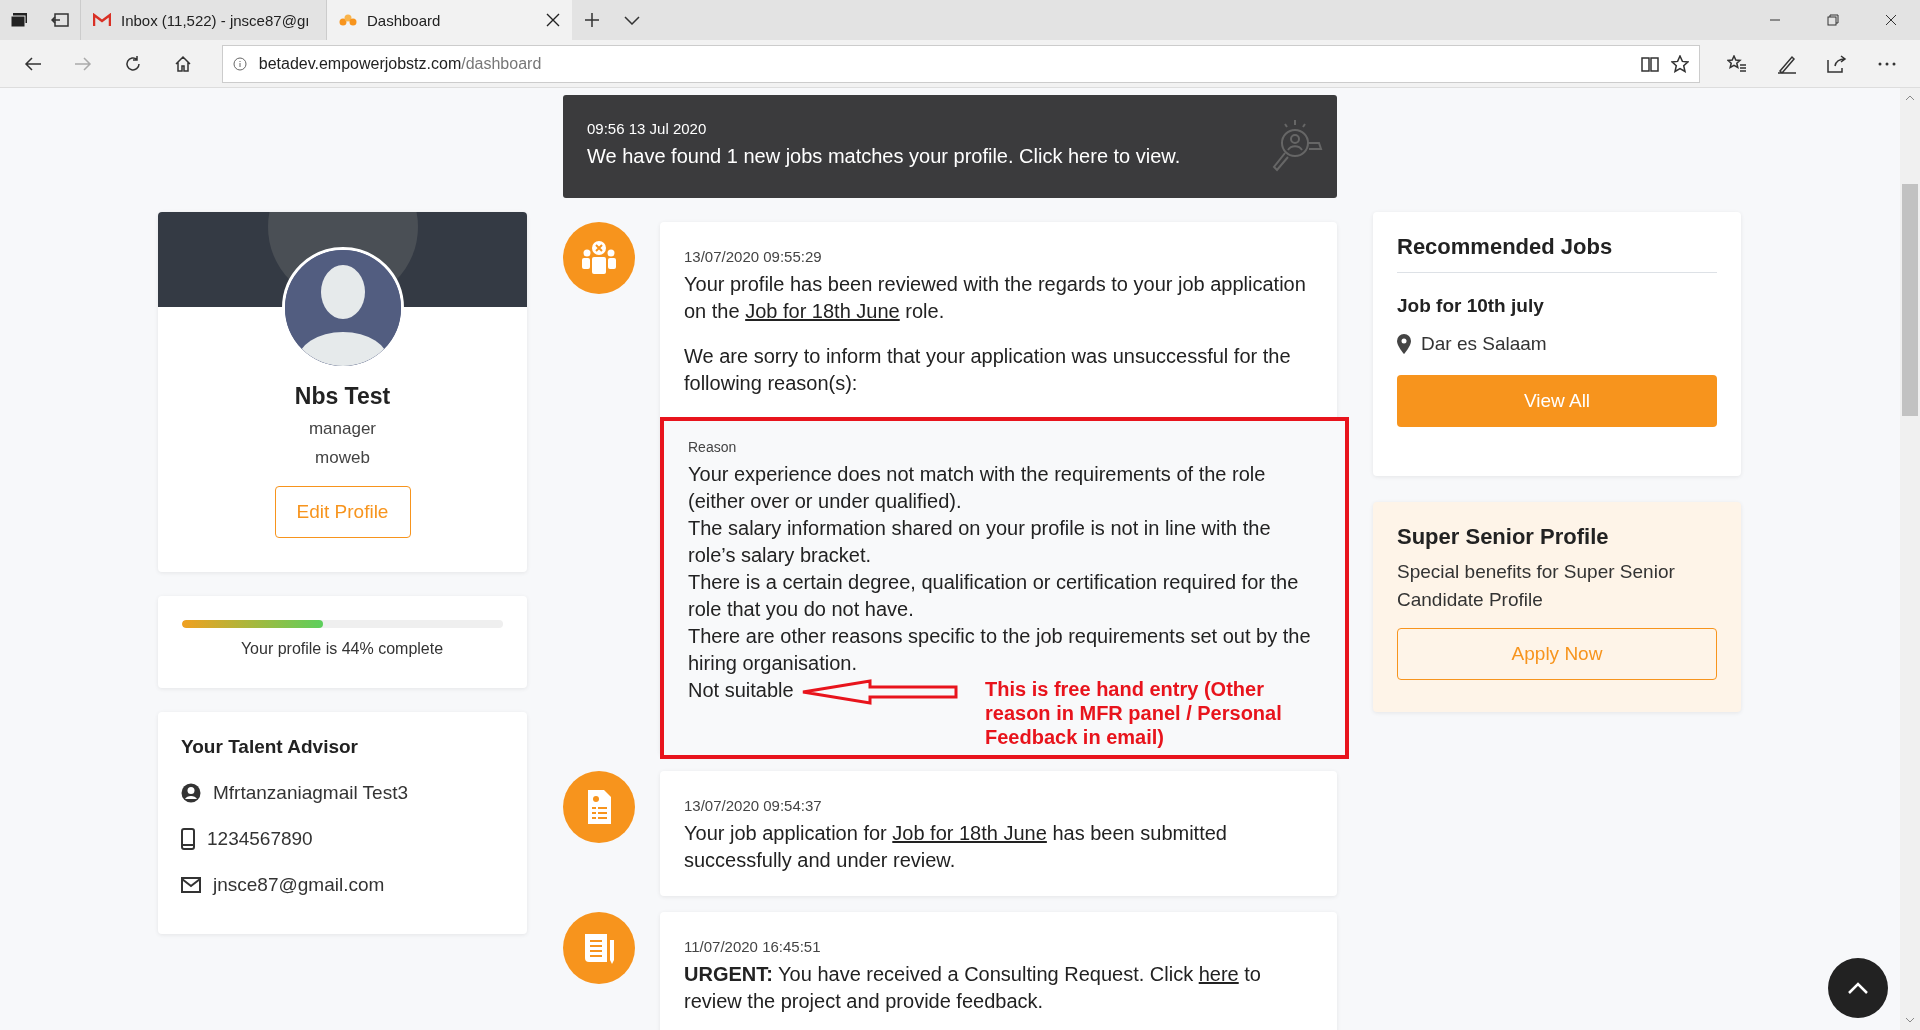 The image size is (1920, 1030). Describe the element at coordinates (342, 458) in the screenshot. I see `profile-company: moweb` at that location.